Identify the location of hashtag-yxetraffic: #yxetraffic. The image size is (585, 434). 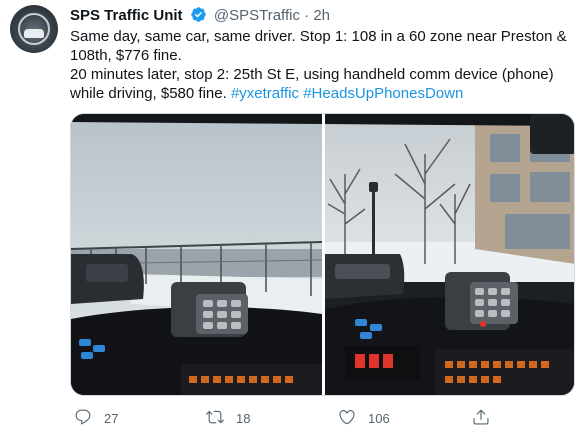
(265, 93).